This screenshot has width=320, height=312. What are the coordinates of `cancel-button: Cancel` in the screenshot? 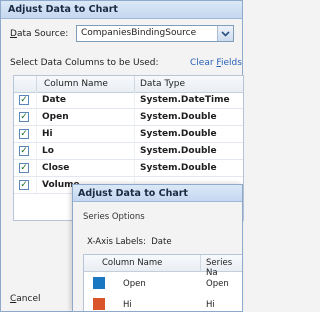 It's located at (25, 299).